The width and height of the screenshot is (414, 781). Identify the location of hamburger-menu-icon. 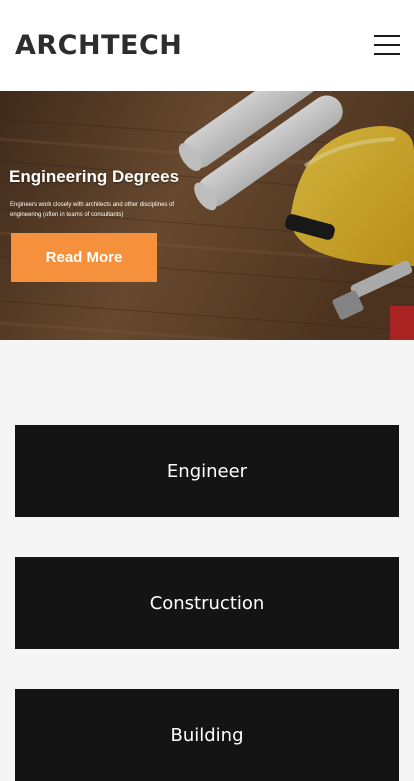
(387, 45).